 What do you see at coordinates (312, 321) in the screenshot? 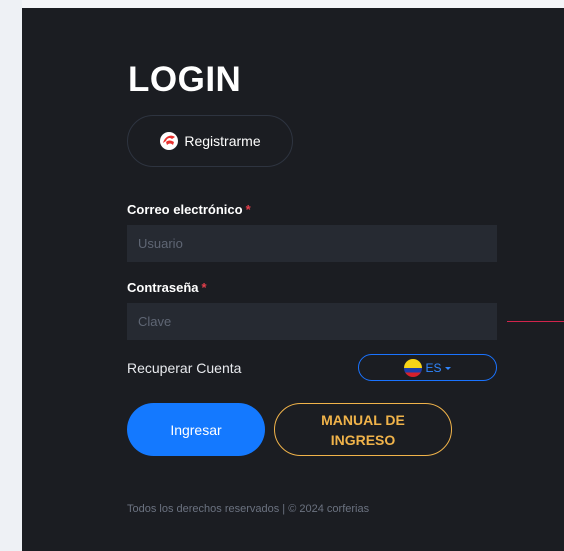
I see `password-field` at bounding box center [312, 321].